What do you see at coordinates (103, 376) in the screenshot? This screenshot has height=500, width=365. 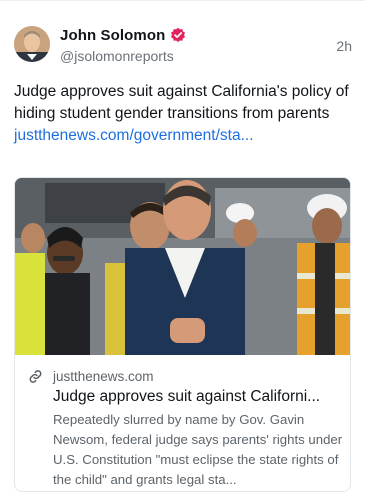 I see `card-domain: justthenews.com` at bounding box center [103, 376].